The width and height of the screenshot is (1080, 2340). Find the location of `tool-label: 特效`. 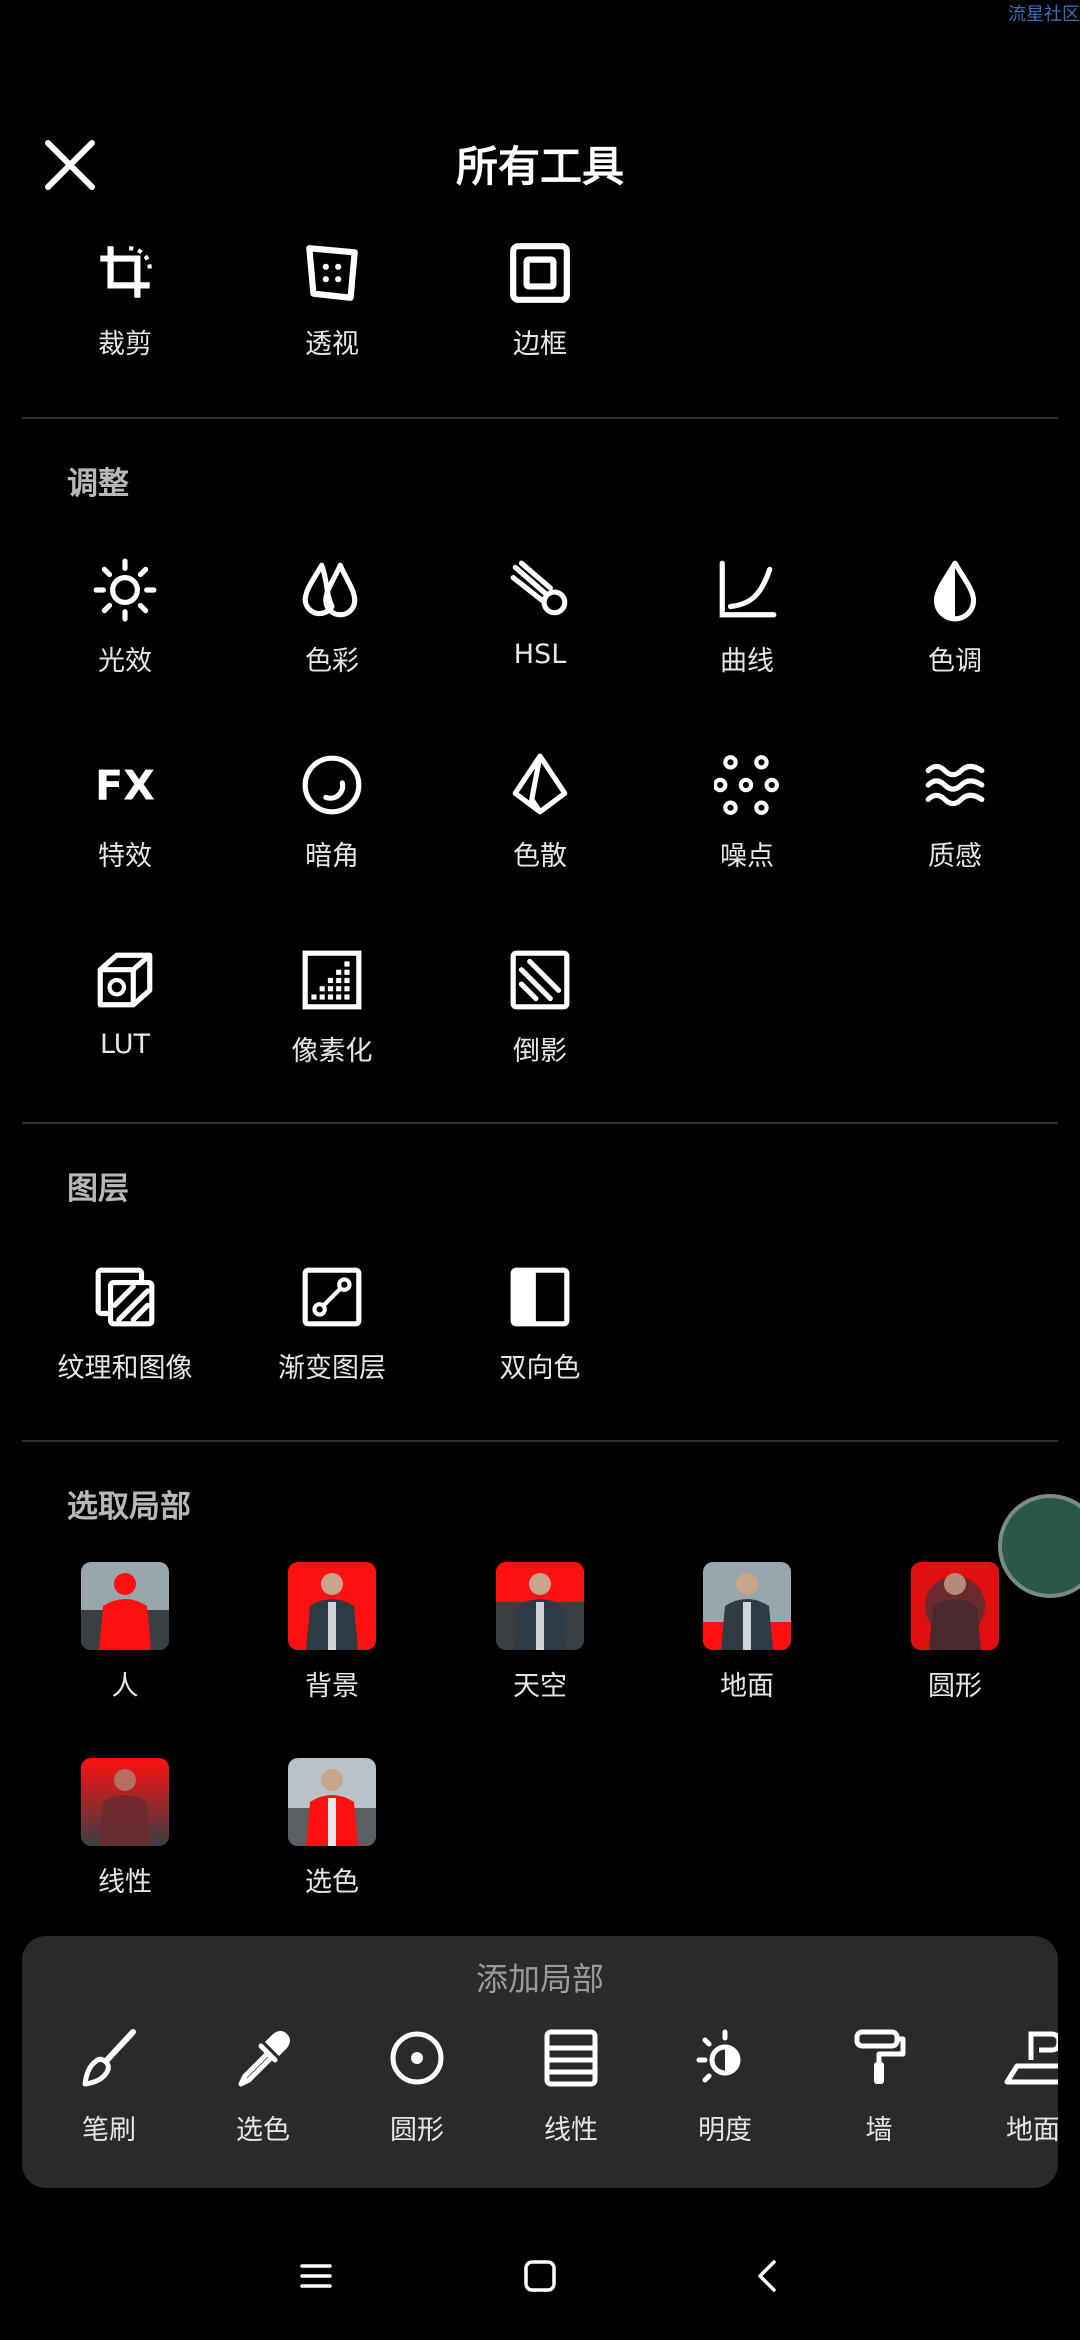

tool-label: 特效 is located at coordinates (125, 856).